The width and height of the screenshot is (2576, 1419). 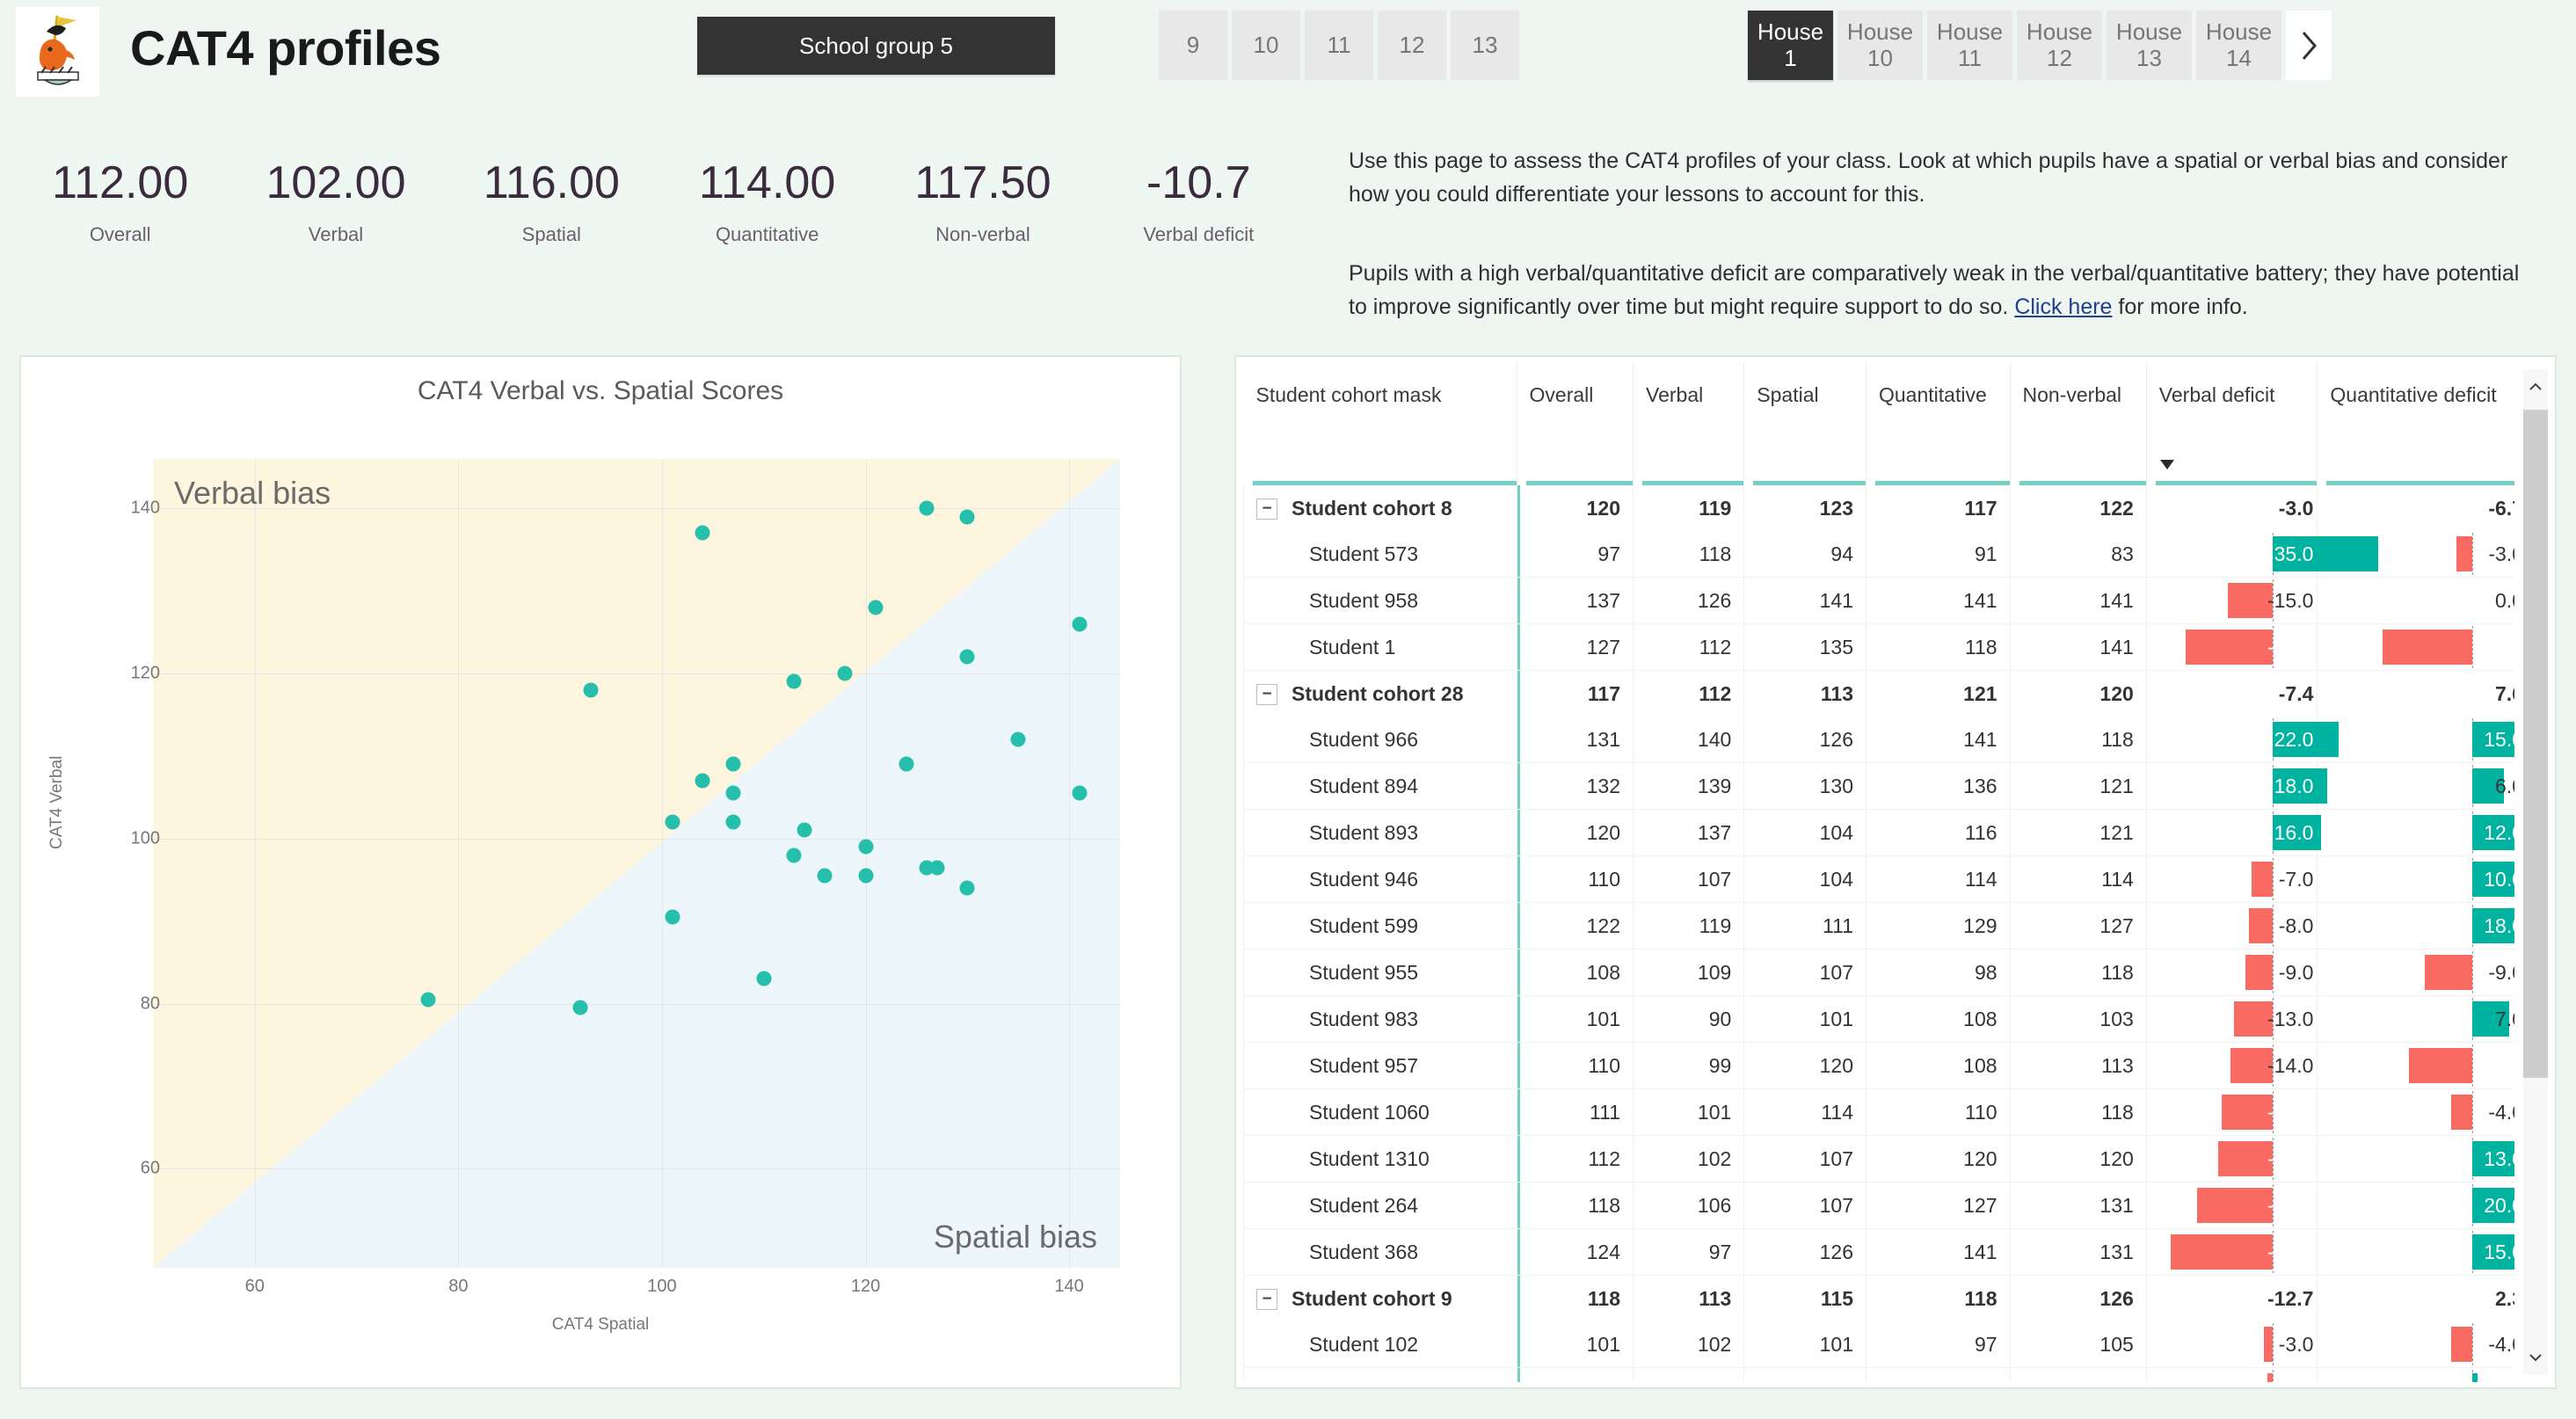 I want to click on table-row: Student 10210110210197105-3.0-4.0, so click(x=1878, y=1344).